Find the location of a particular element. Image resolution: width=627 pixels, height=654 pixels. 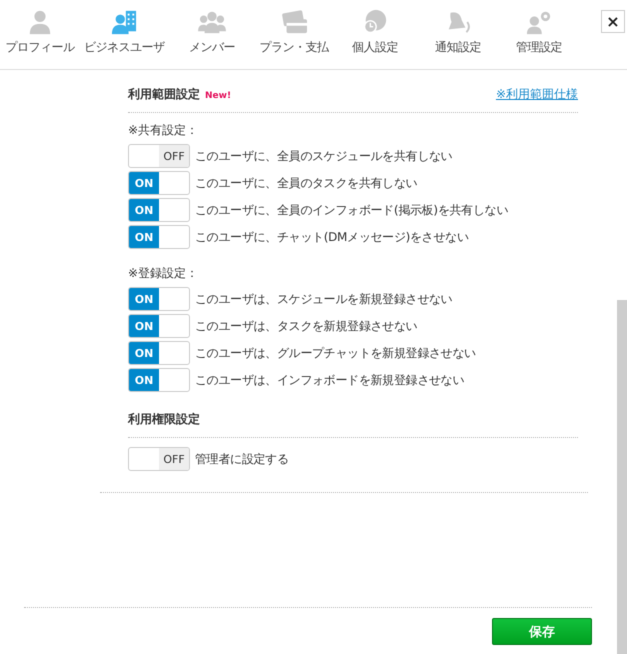

scrollbar is located at coordinates (622, 477).